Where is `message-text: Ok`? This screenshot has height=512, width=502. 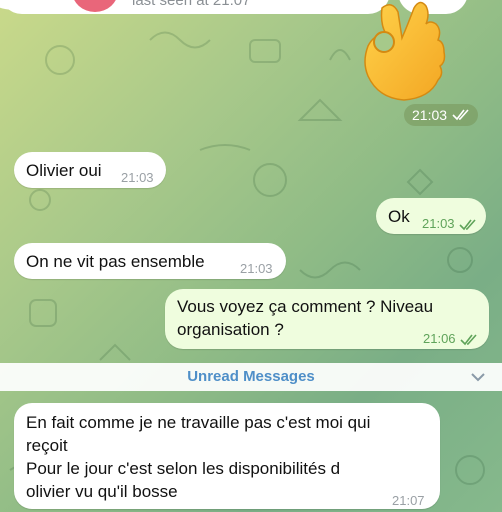 message-text: Ok is located at coordinates (399, 216).